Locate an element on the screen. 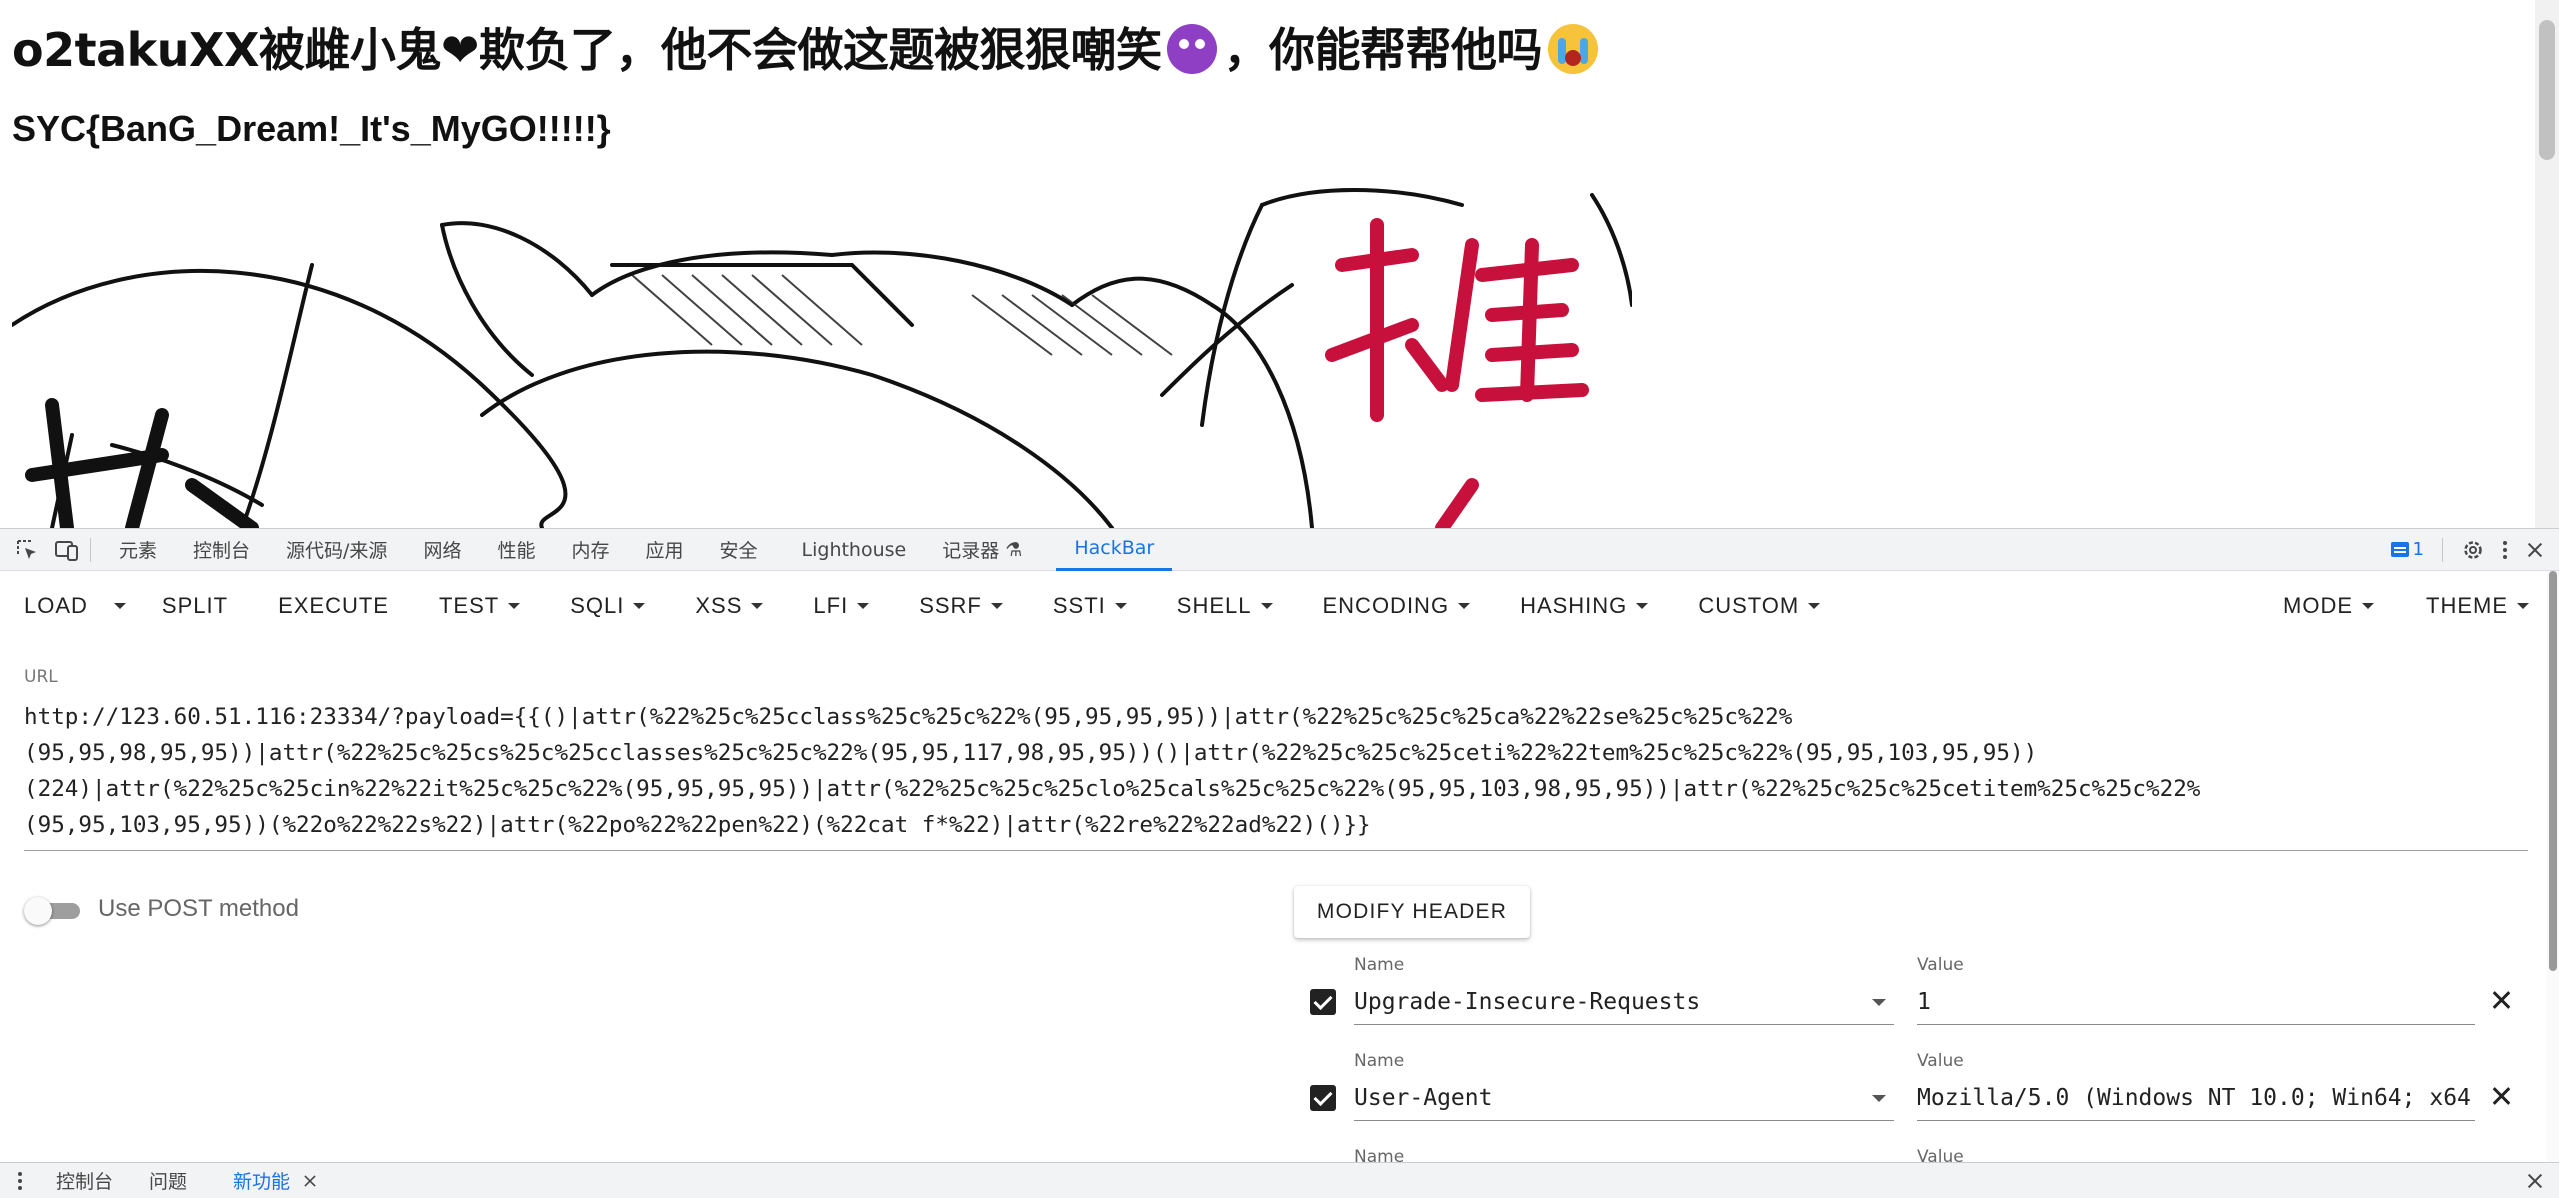 Image resolution: width=2559 pixels, height=1198 pixels. drawer-tab-whats-new: 新功能 is located at coordinates (276, 1180).